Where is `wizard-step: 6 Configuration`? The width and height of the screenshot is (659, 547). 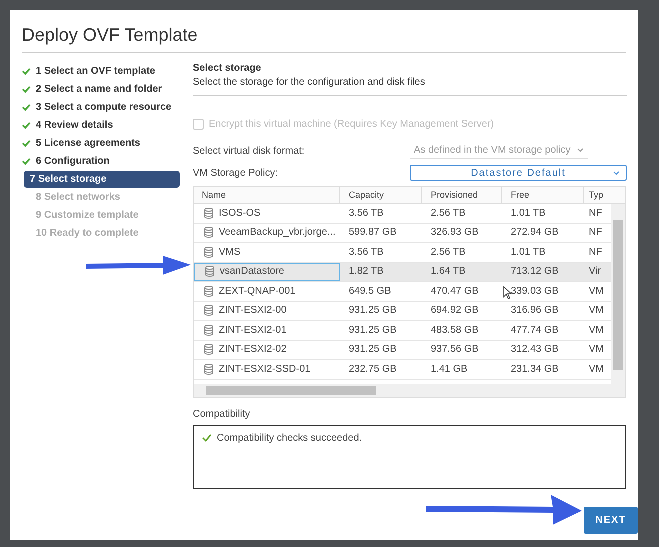 wizard-step: 6 Configuration is located at coordinates (73, 161).